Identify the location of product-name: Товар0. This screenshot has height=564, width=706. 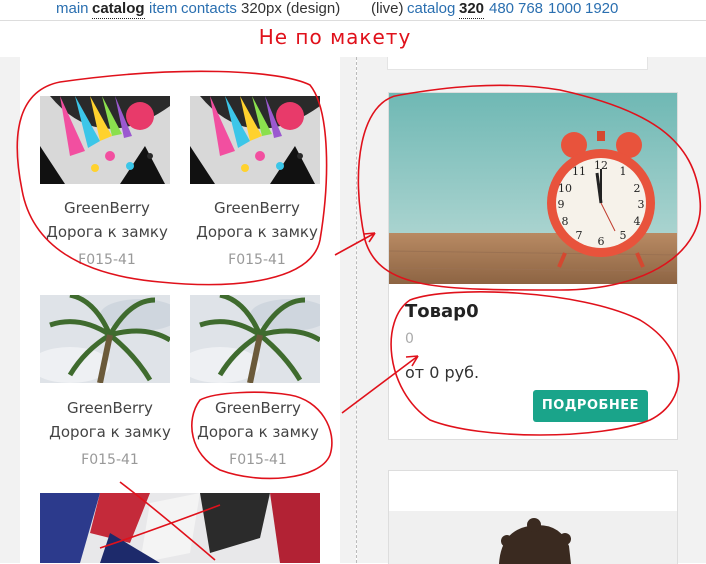
(442, 311).